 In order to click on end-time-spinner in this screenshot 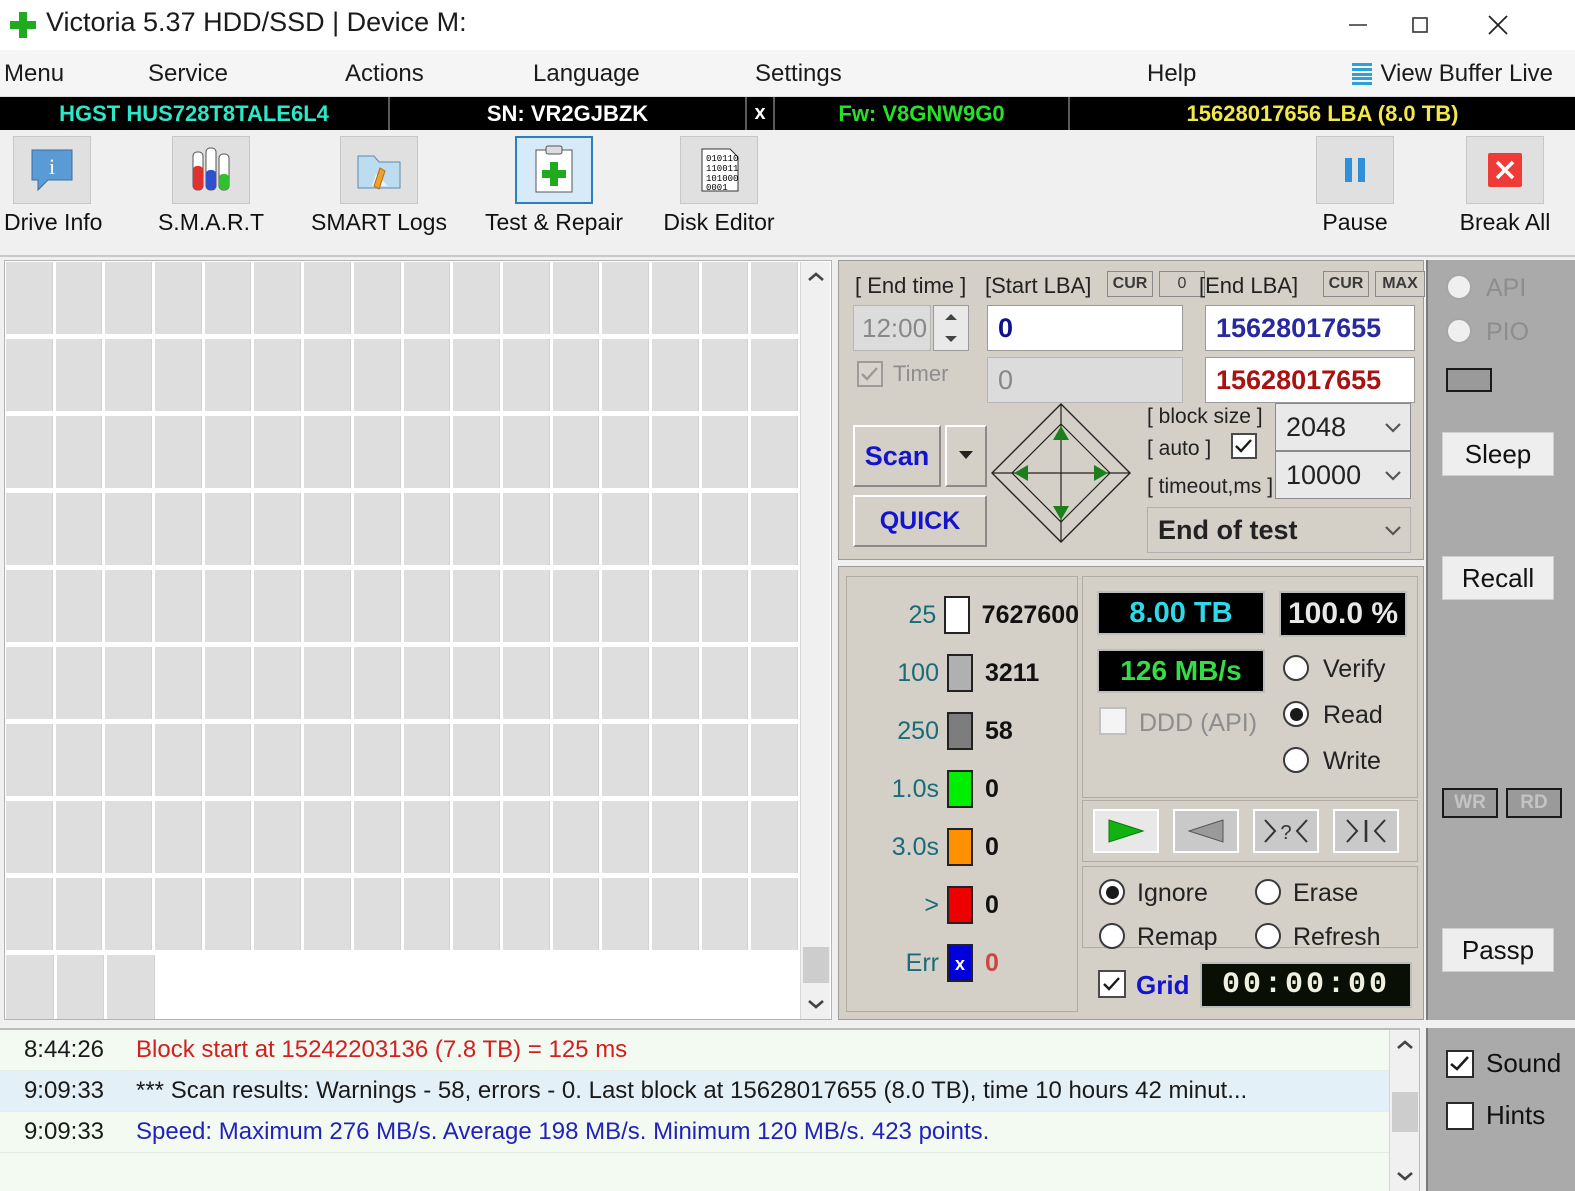, I will do `click(951, 328)`.